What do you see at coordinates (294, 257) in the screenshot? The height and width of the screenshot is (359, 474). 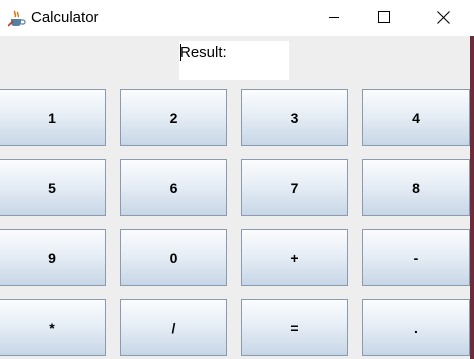 I see `plus-button: +` at bounding box center [294, 257].